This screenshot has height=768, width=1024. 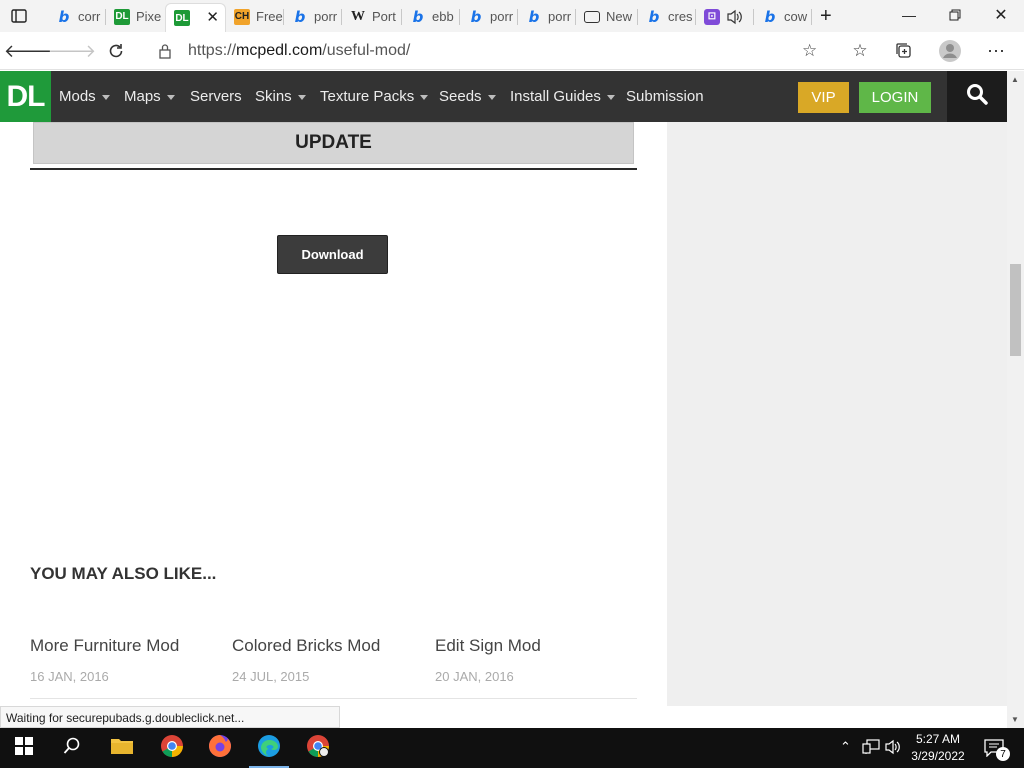 What do you see at coordinates (271, 676) in the screenshot?
I see `related-post-date: 24 JUL, 2015` at bounding box center [271, 676].